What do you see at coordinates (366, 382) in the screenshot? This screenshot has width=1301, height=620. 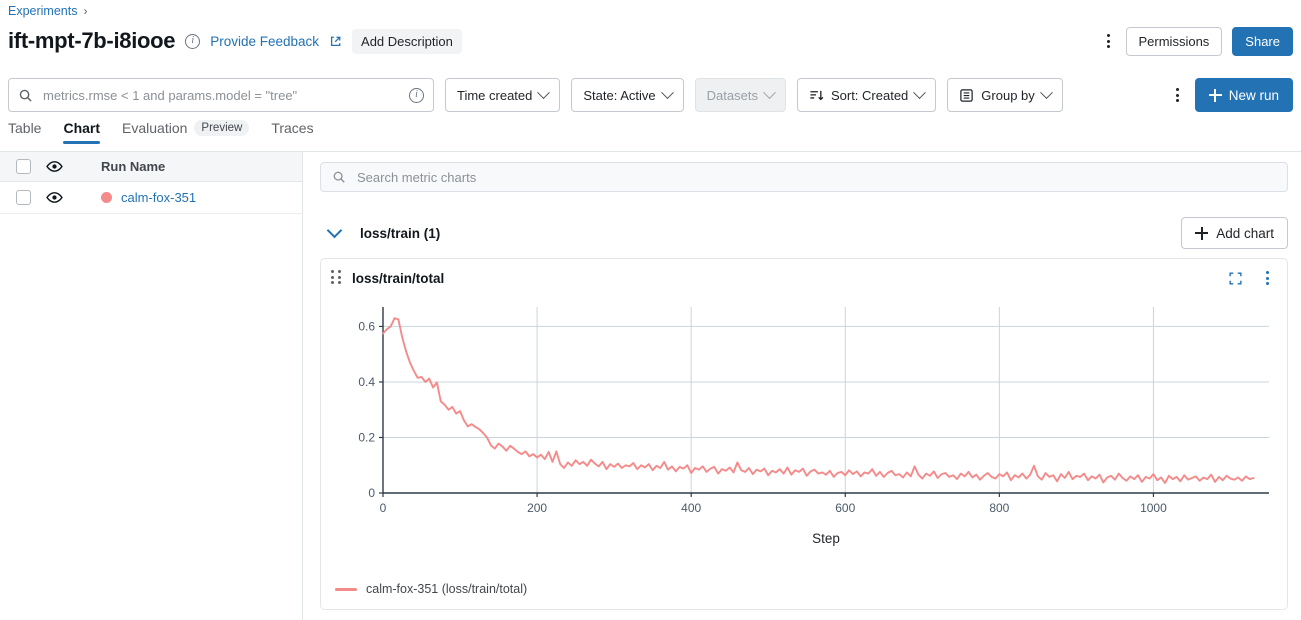 I see `svg-text: 0.4` at bounding box center [366, 382].